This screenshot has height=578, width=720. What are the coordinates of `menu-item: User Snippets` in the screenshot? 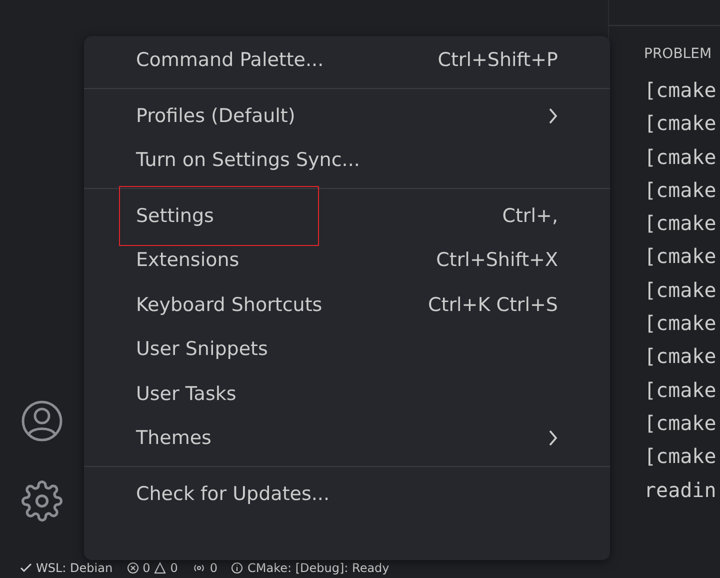 It's located at (347, 349).